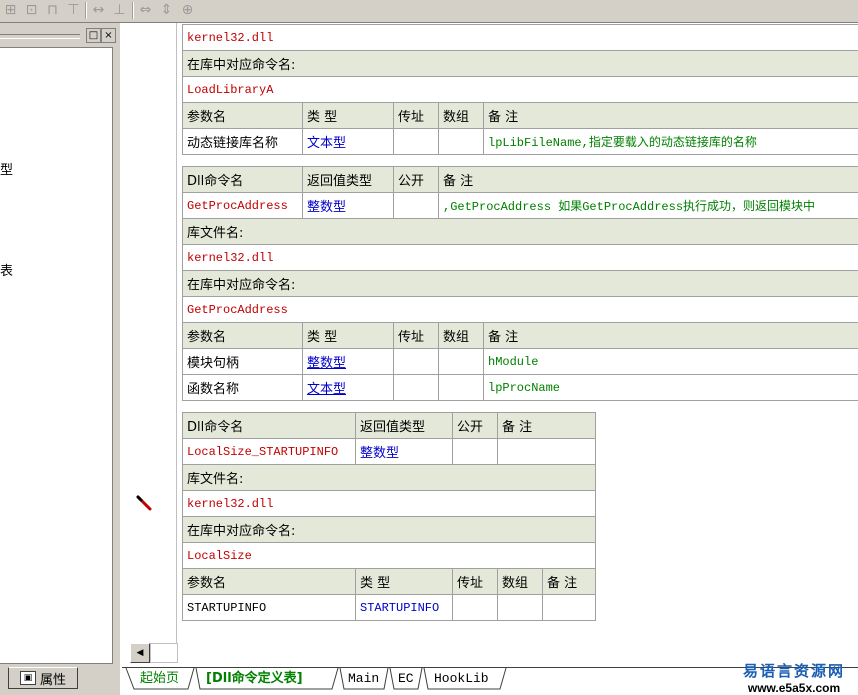 The width and height of the screenshot is (858, 695). What do you see at coordinates (254, 679) in the screenshot?
I see `tab-dll-definitions: [Dll命令定义表]` at bounding box center [254, 679].